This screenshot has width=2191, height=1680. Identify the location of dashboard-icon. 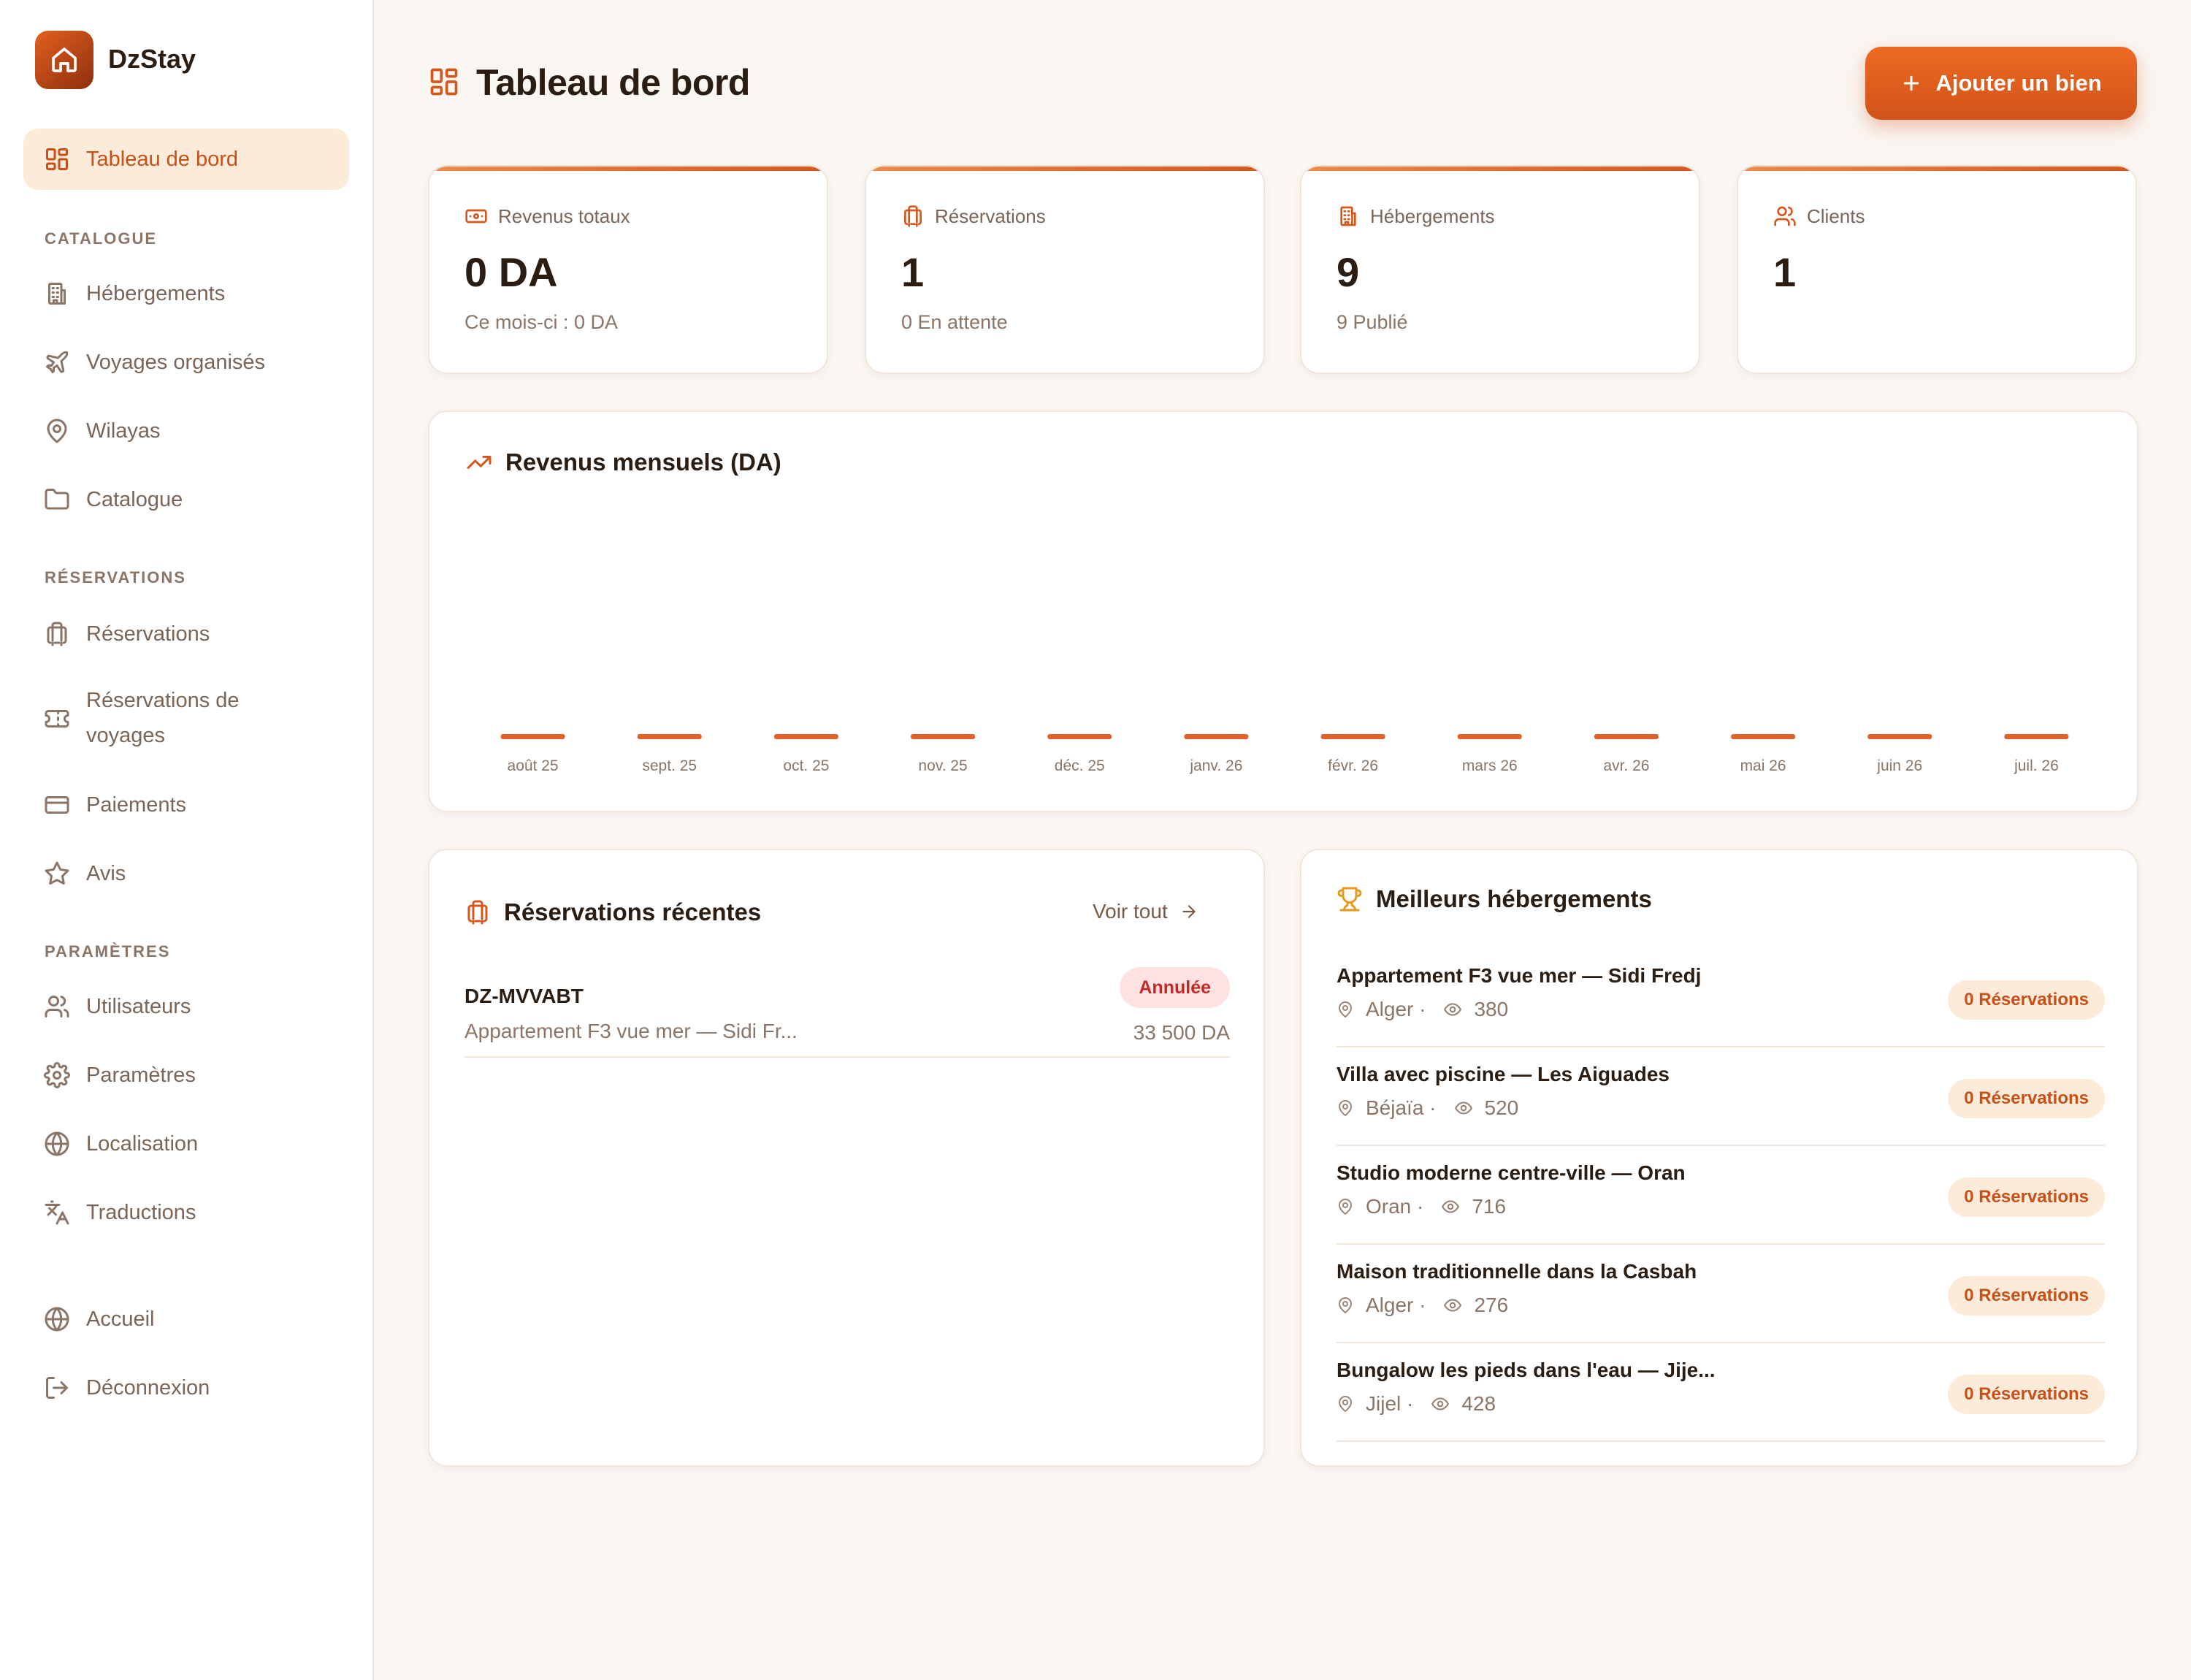
(57, 159).